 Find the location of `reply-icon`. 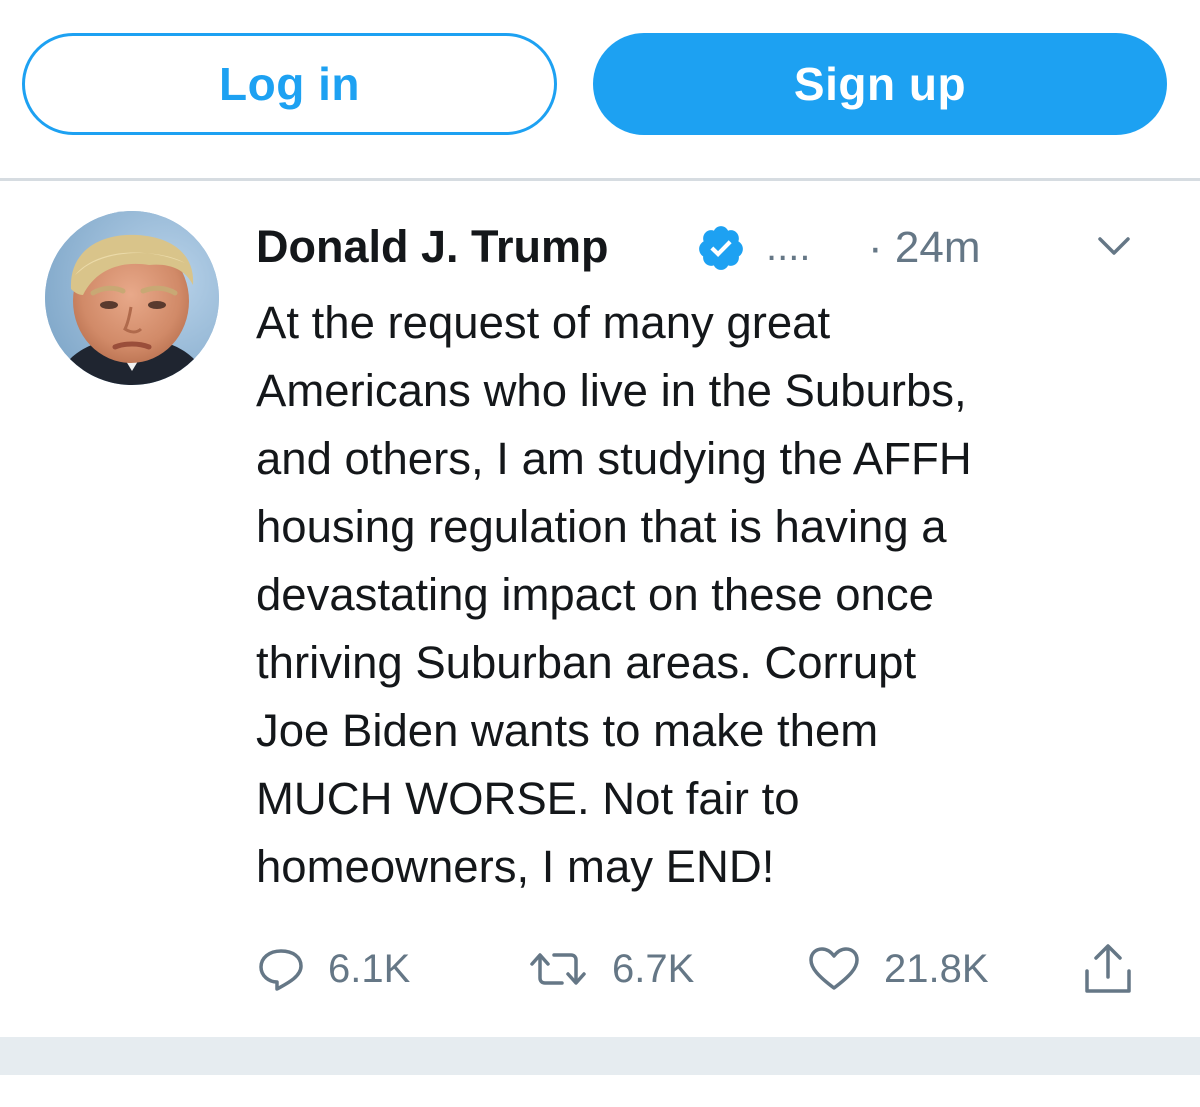

reply-icon is located at coordinates (281, 970).